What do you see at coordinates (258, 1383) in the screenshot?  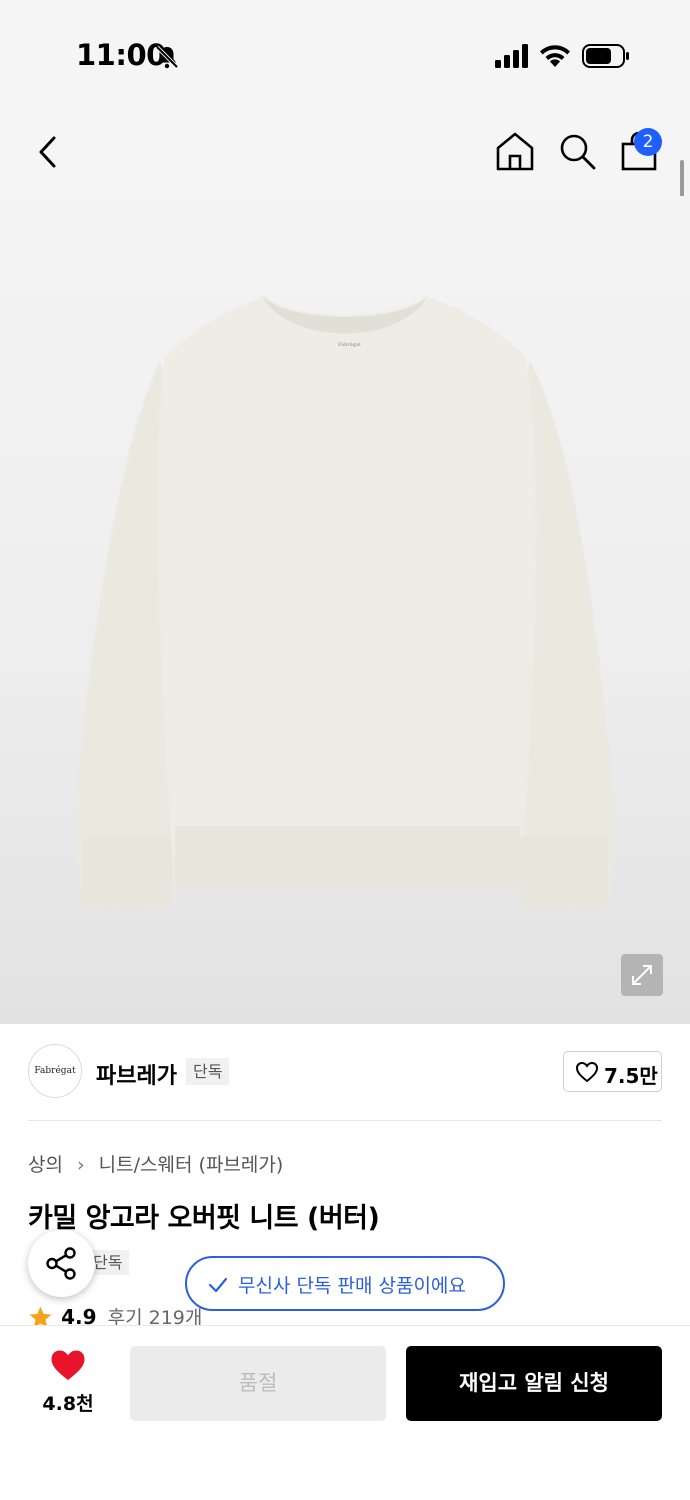 I see `soldout-button: 품절` at bounding box center [258, 1383].